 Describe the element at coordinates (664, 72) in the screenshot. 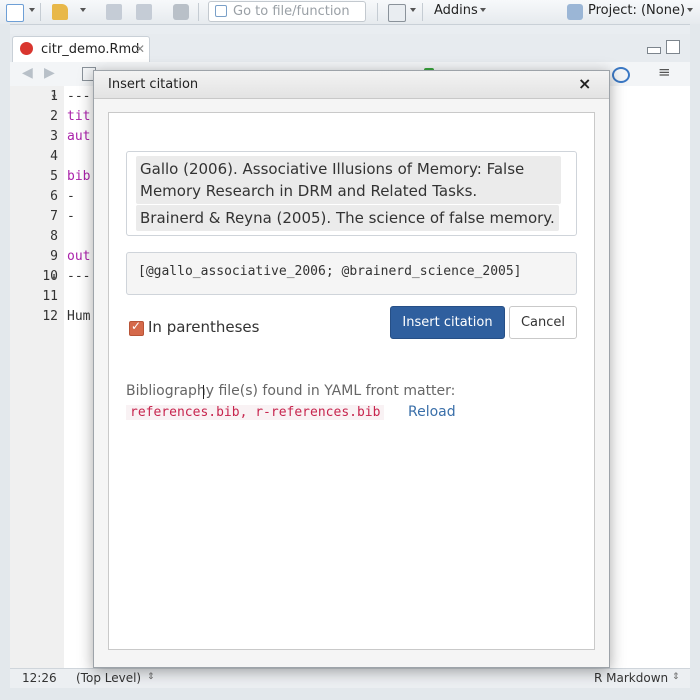

I see `outline-icon: ≡` at that location.